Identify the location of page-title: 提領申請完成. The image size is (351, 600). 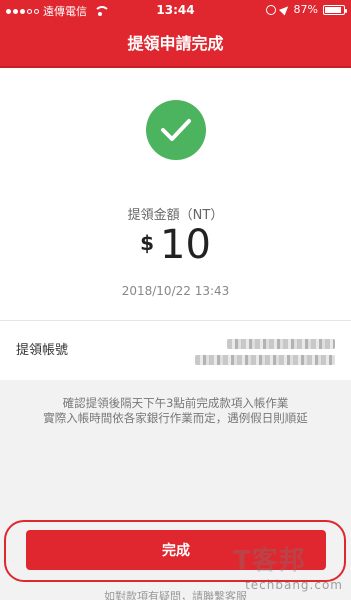
(175, 43).